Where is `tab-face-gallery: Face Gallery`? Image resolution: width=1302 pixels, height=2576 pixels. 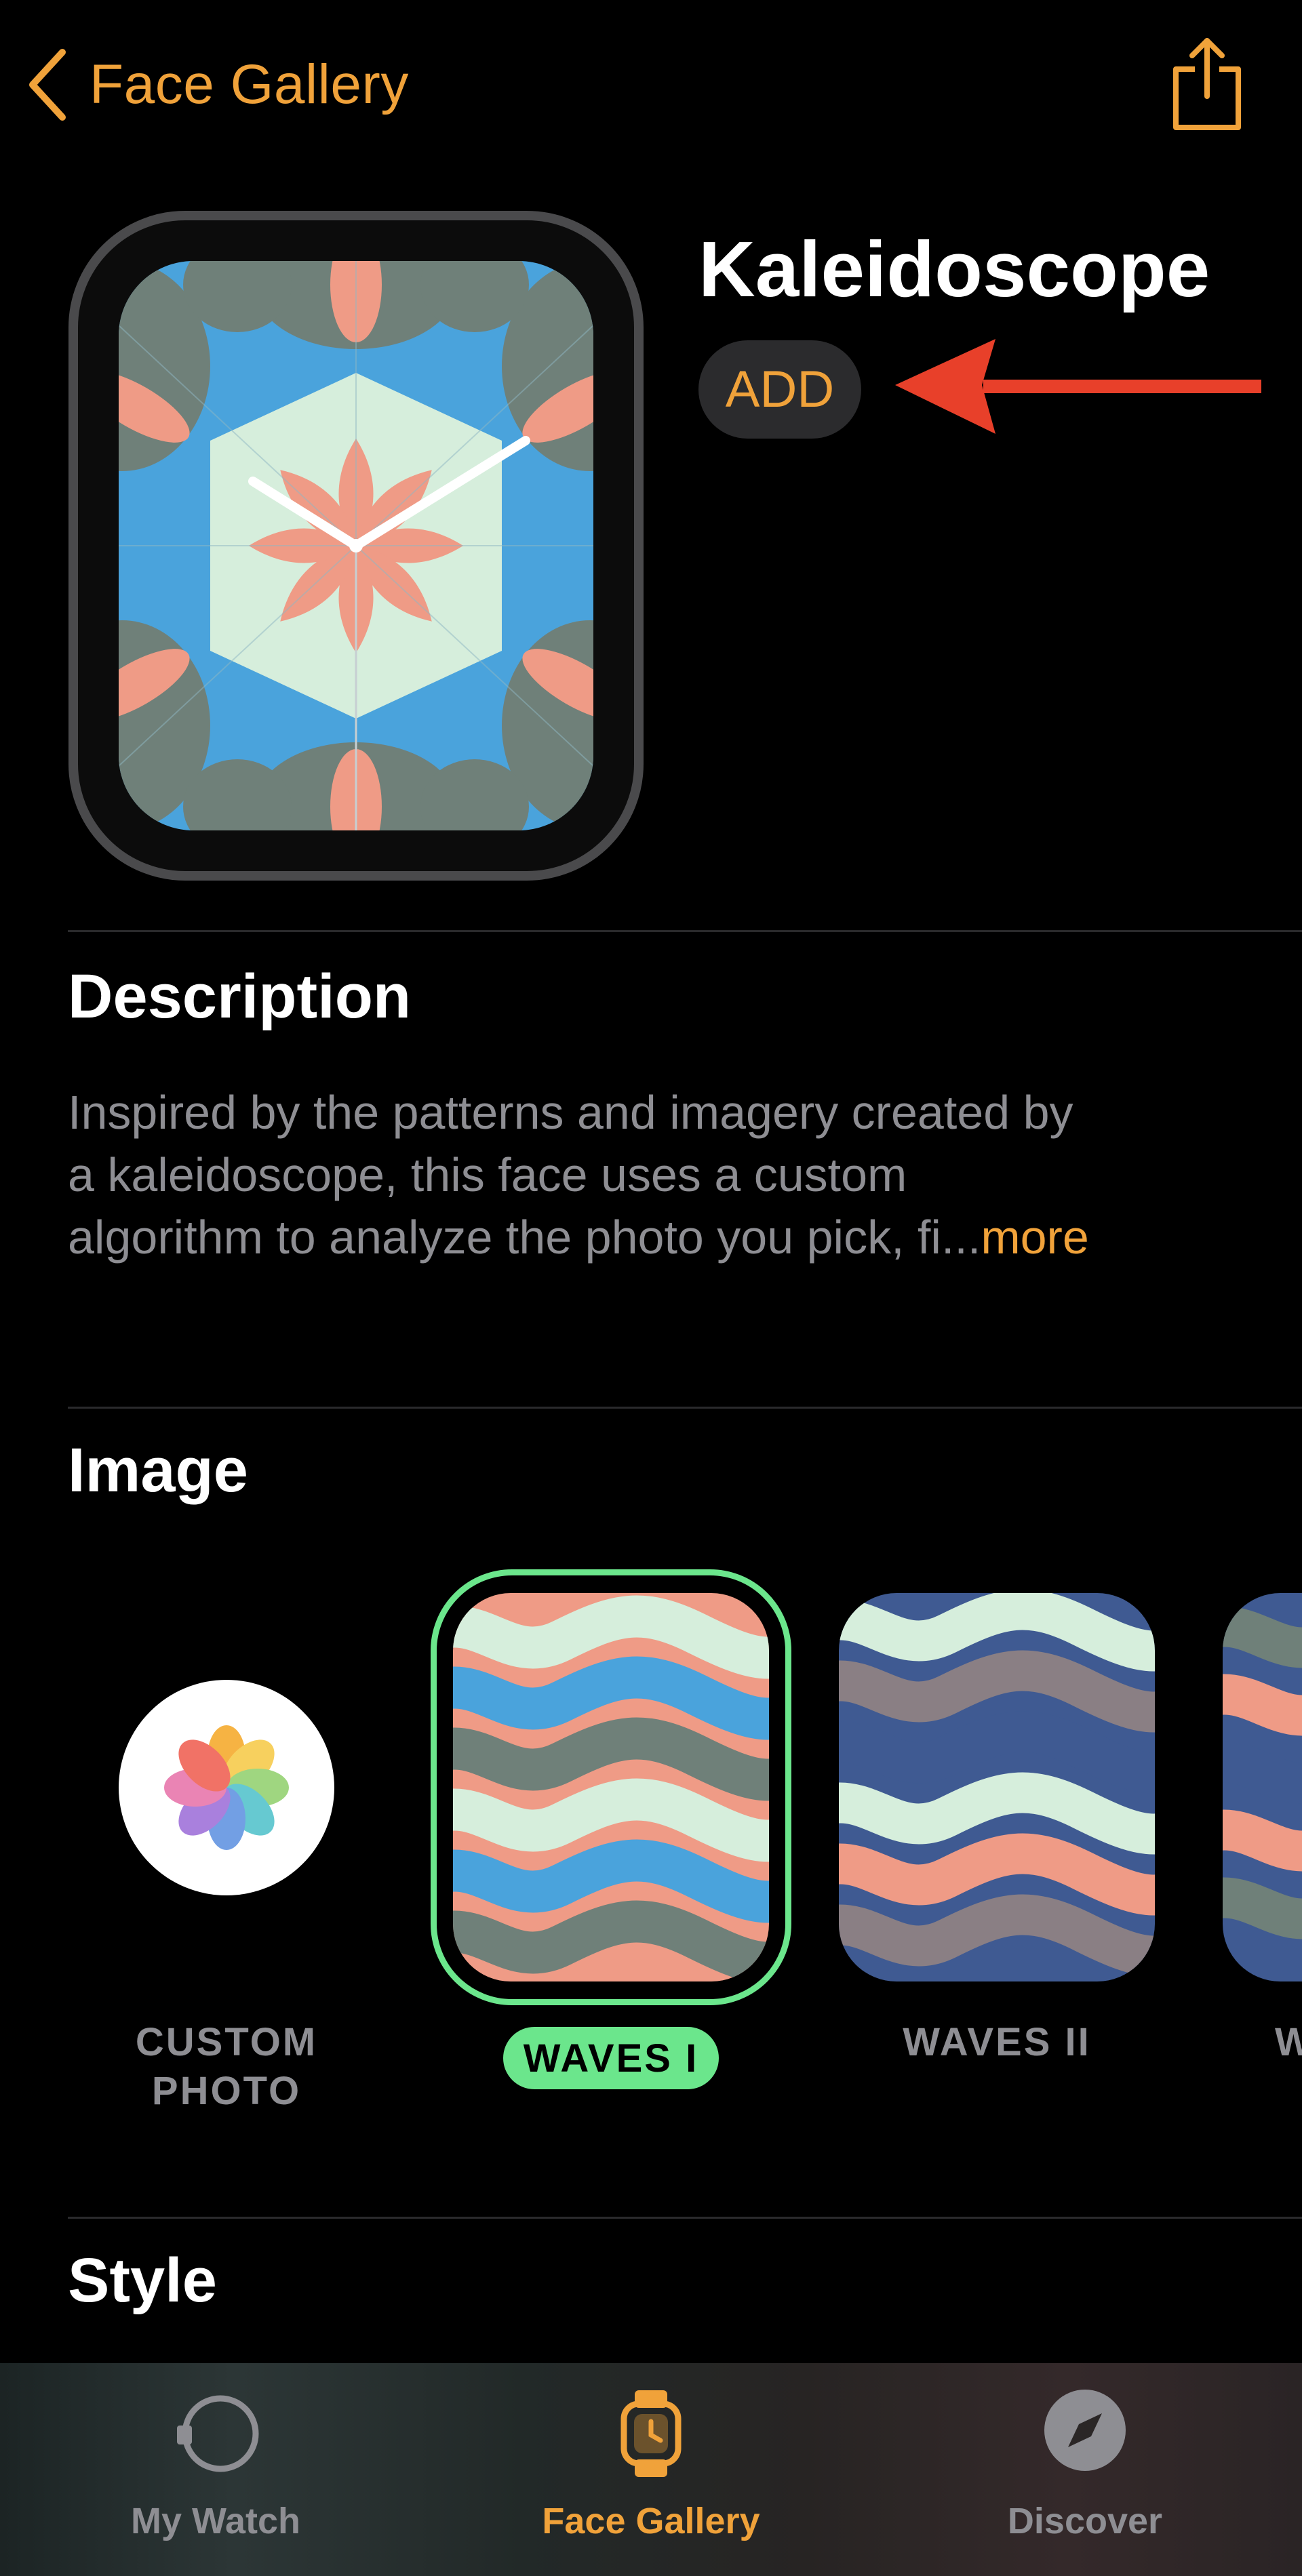
tab-face-gallery: Face Gallery is located at coordinates (651, 2467).